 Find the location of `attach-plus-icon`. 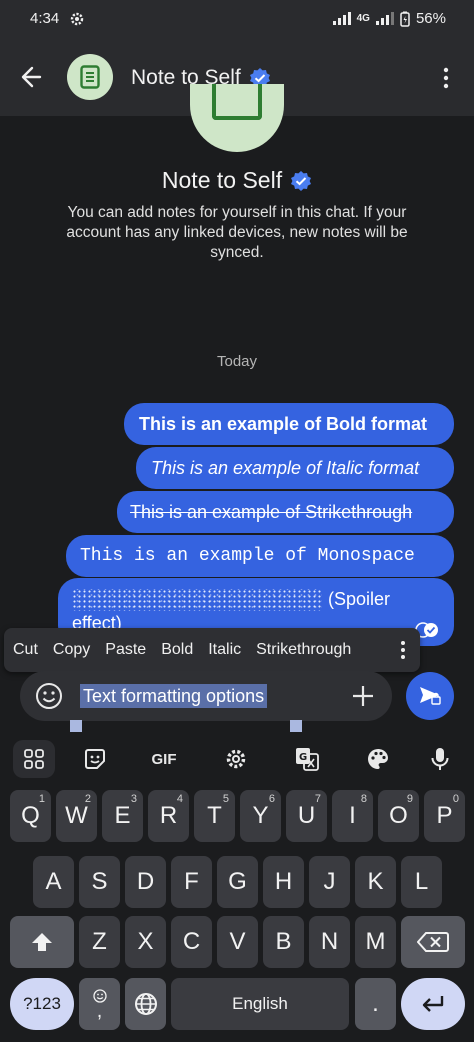

attach-plus-icon is located at coordinates (363, 696).